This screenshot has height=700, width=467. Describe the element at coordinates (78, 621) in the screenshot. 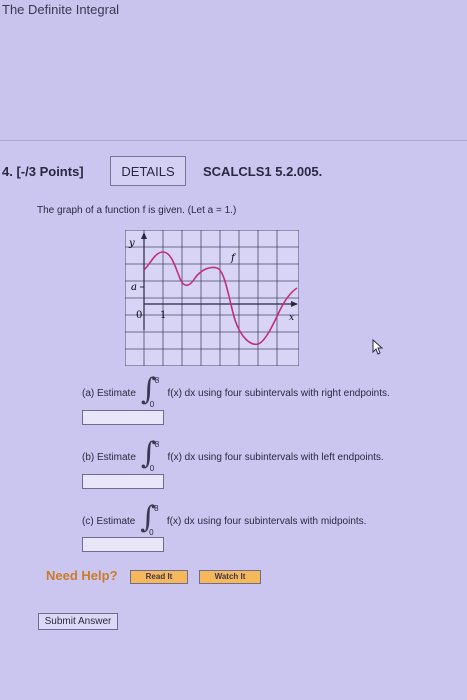

I see `submit-answer-button: Submit Answer` at that location.